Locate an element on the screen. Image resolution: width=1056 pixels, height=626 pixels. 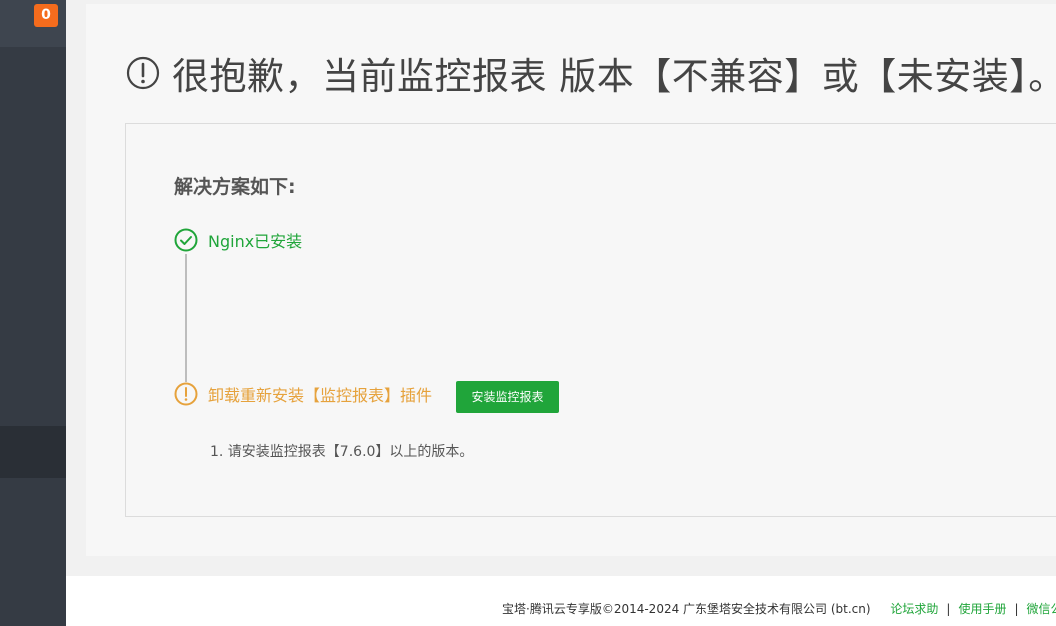
exclamation-circle-icon is located at coordinates (143, 73).